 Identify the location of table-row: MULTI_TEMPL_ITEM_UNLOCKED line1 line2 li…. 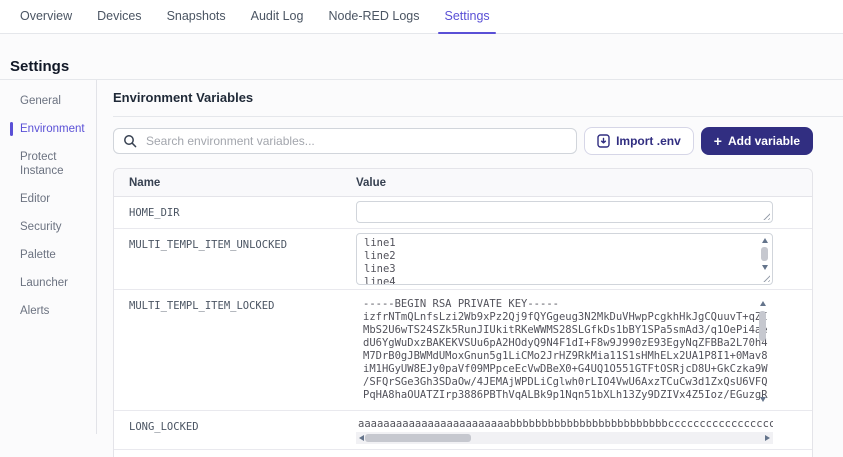
(463, 259).